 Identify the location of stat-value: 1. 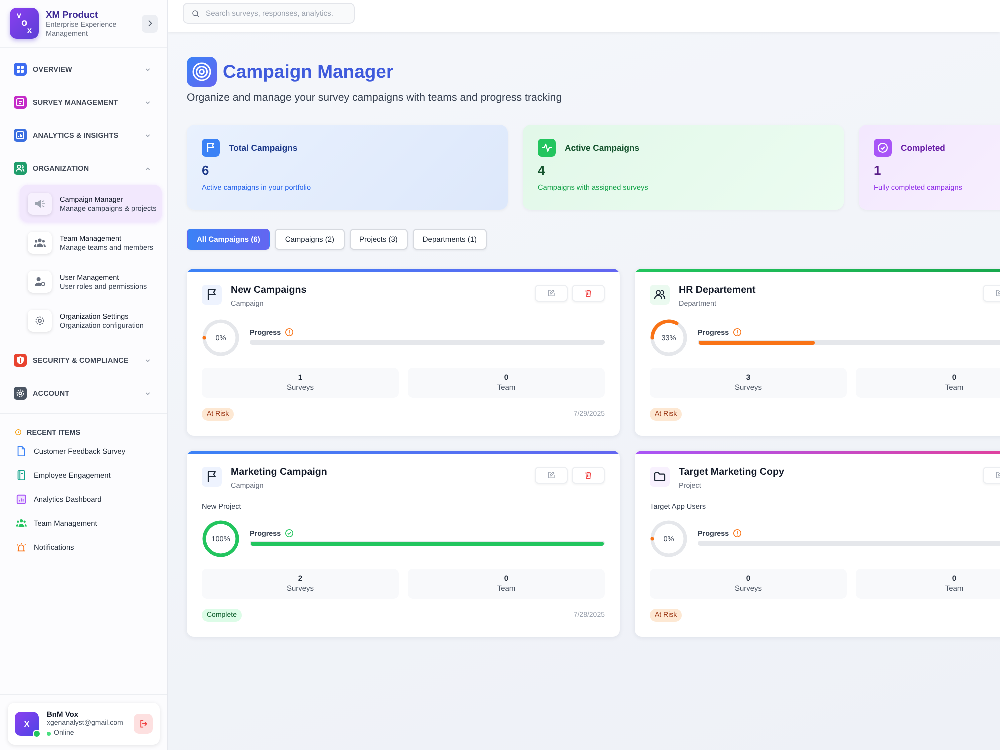
(878, 171).